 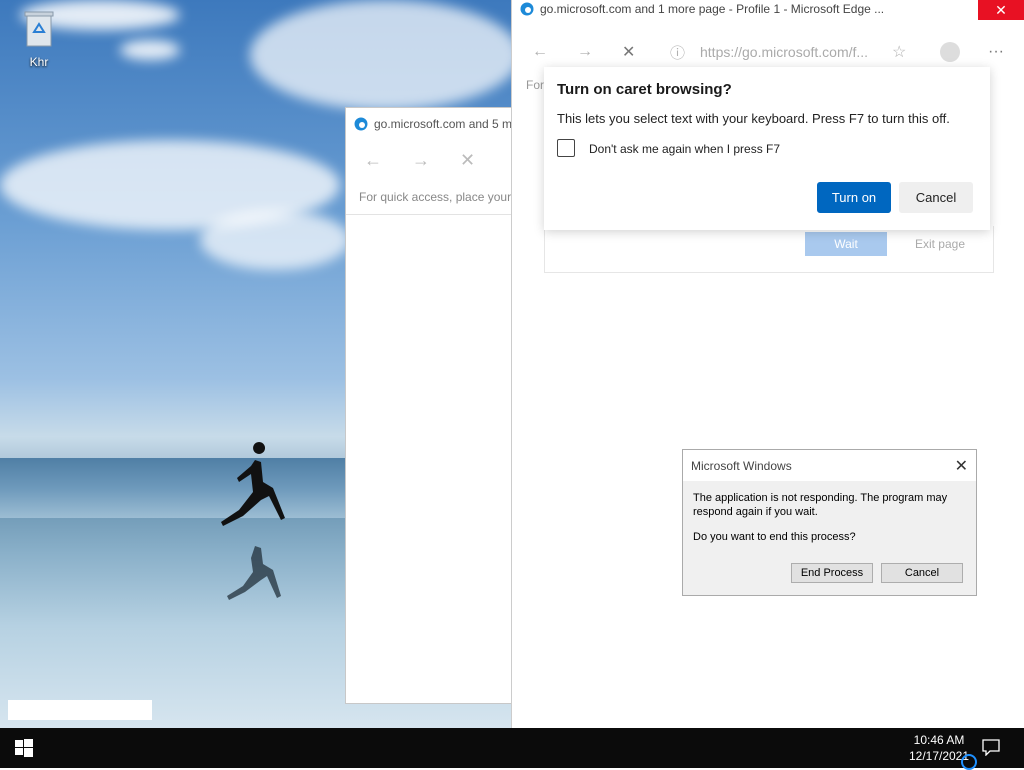 What do you see at coordinates (677, 52) in the screenshot?
I see `site-info-icon: ⓘ` at bounding box center [677, 52].